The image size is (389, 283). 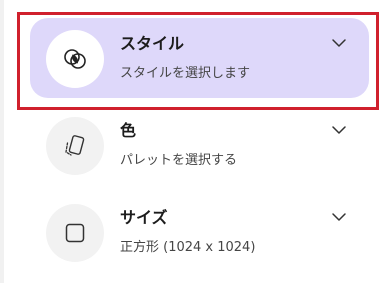 I want to click on style-overlap-circles-icon, so click(x=75, y=59).